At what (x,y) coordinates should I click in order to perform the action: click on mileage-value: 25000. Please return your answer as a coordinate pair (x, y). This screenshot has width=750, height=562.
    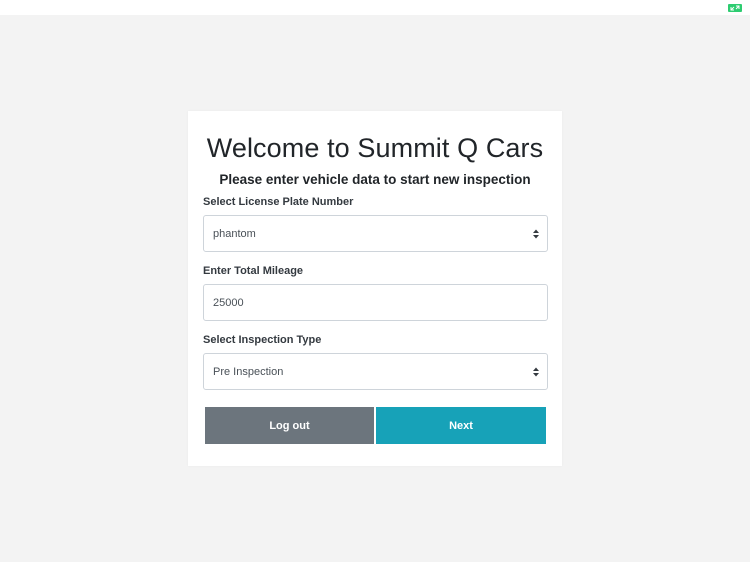
    Looking at the image, I should click on (228, 302).